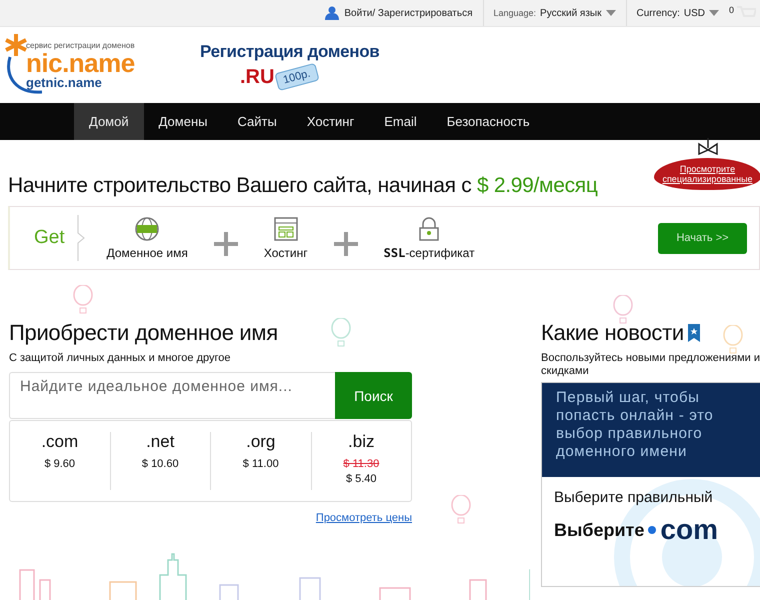 The width and height of the screenshot is (760, 600). What do you see at coordinates (537, 185) in the screenshot?
I see `headline-price: $ 2.99/месяц` at bounding box center [537, 185].